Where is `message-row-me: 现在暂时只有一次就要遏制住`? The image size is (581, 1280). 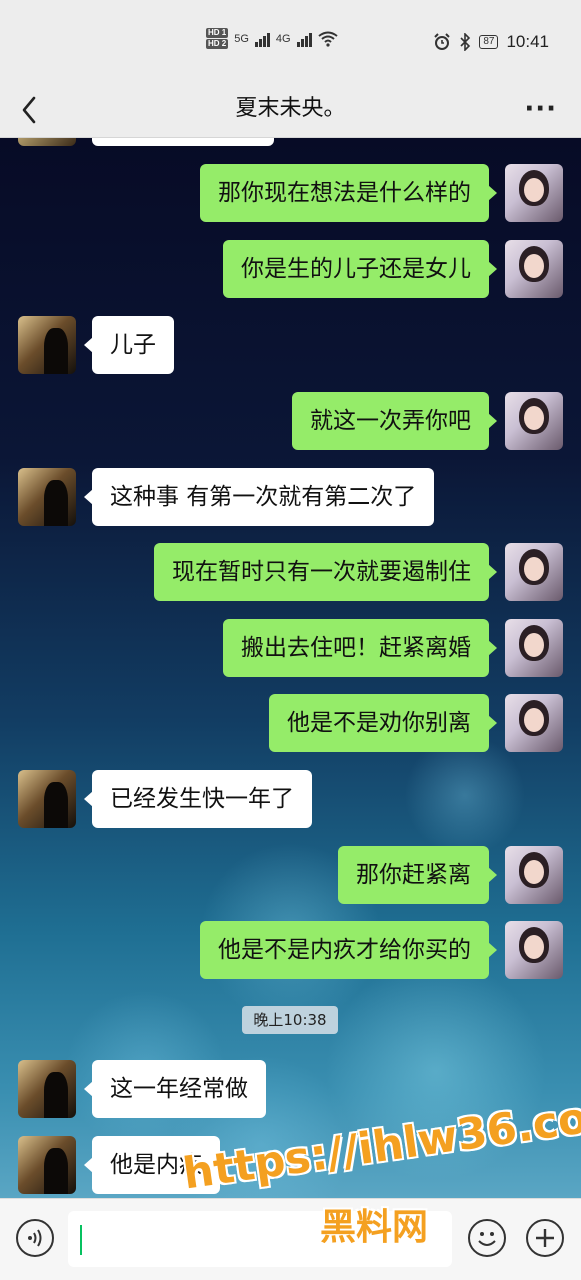 message-row-me: 现在暂时只有一次就要遏制住 is located at coordinates (290, 572).